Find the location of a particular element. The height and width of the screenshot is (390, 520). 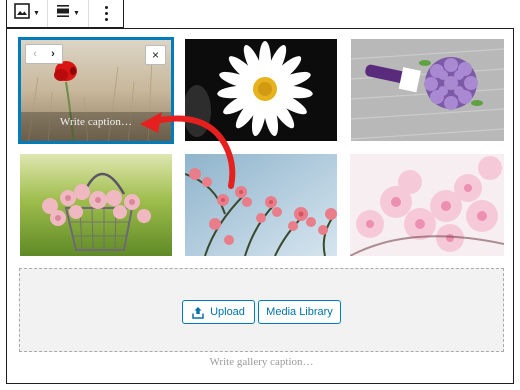

gallery-image-bouquet is located at coordinates (427, 90).